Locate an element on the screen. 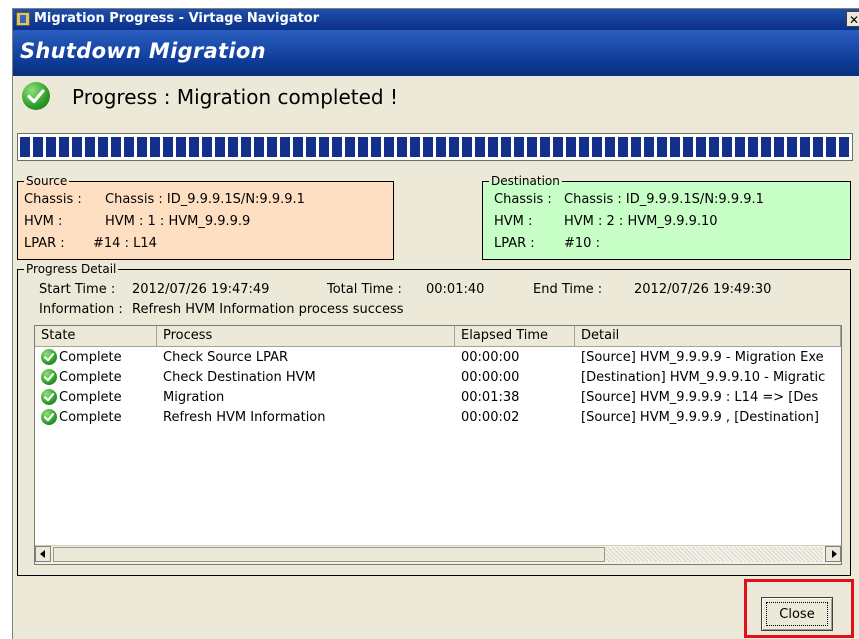 This screenshot has height=639, width=859. source-lpar-value: #14 : L14 is located at coordinates (125, 243).